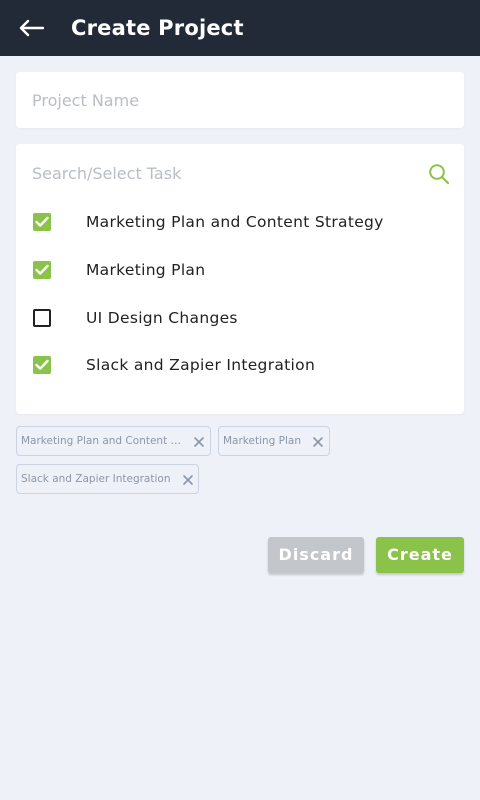 The width and height of the screenshot is (480, 800). Describe the element at coordinates (240, 318) in the screenshot. I see `task-item: UI Design Changes` at that location.